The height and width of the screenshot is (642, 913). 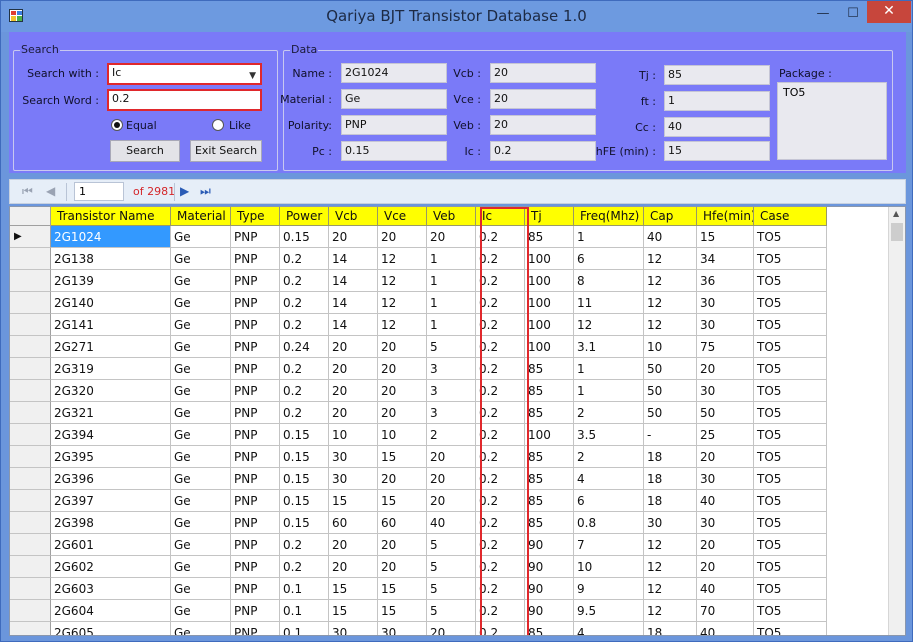 What do you see at coordinates (353, 523) in the screenshot?
I see `cell-vcb: 60` at bounding box center [353, 523].